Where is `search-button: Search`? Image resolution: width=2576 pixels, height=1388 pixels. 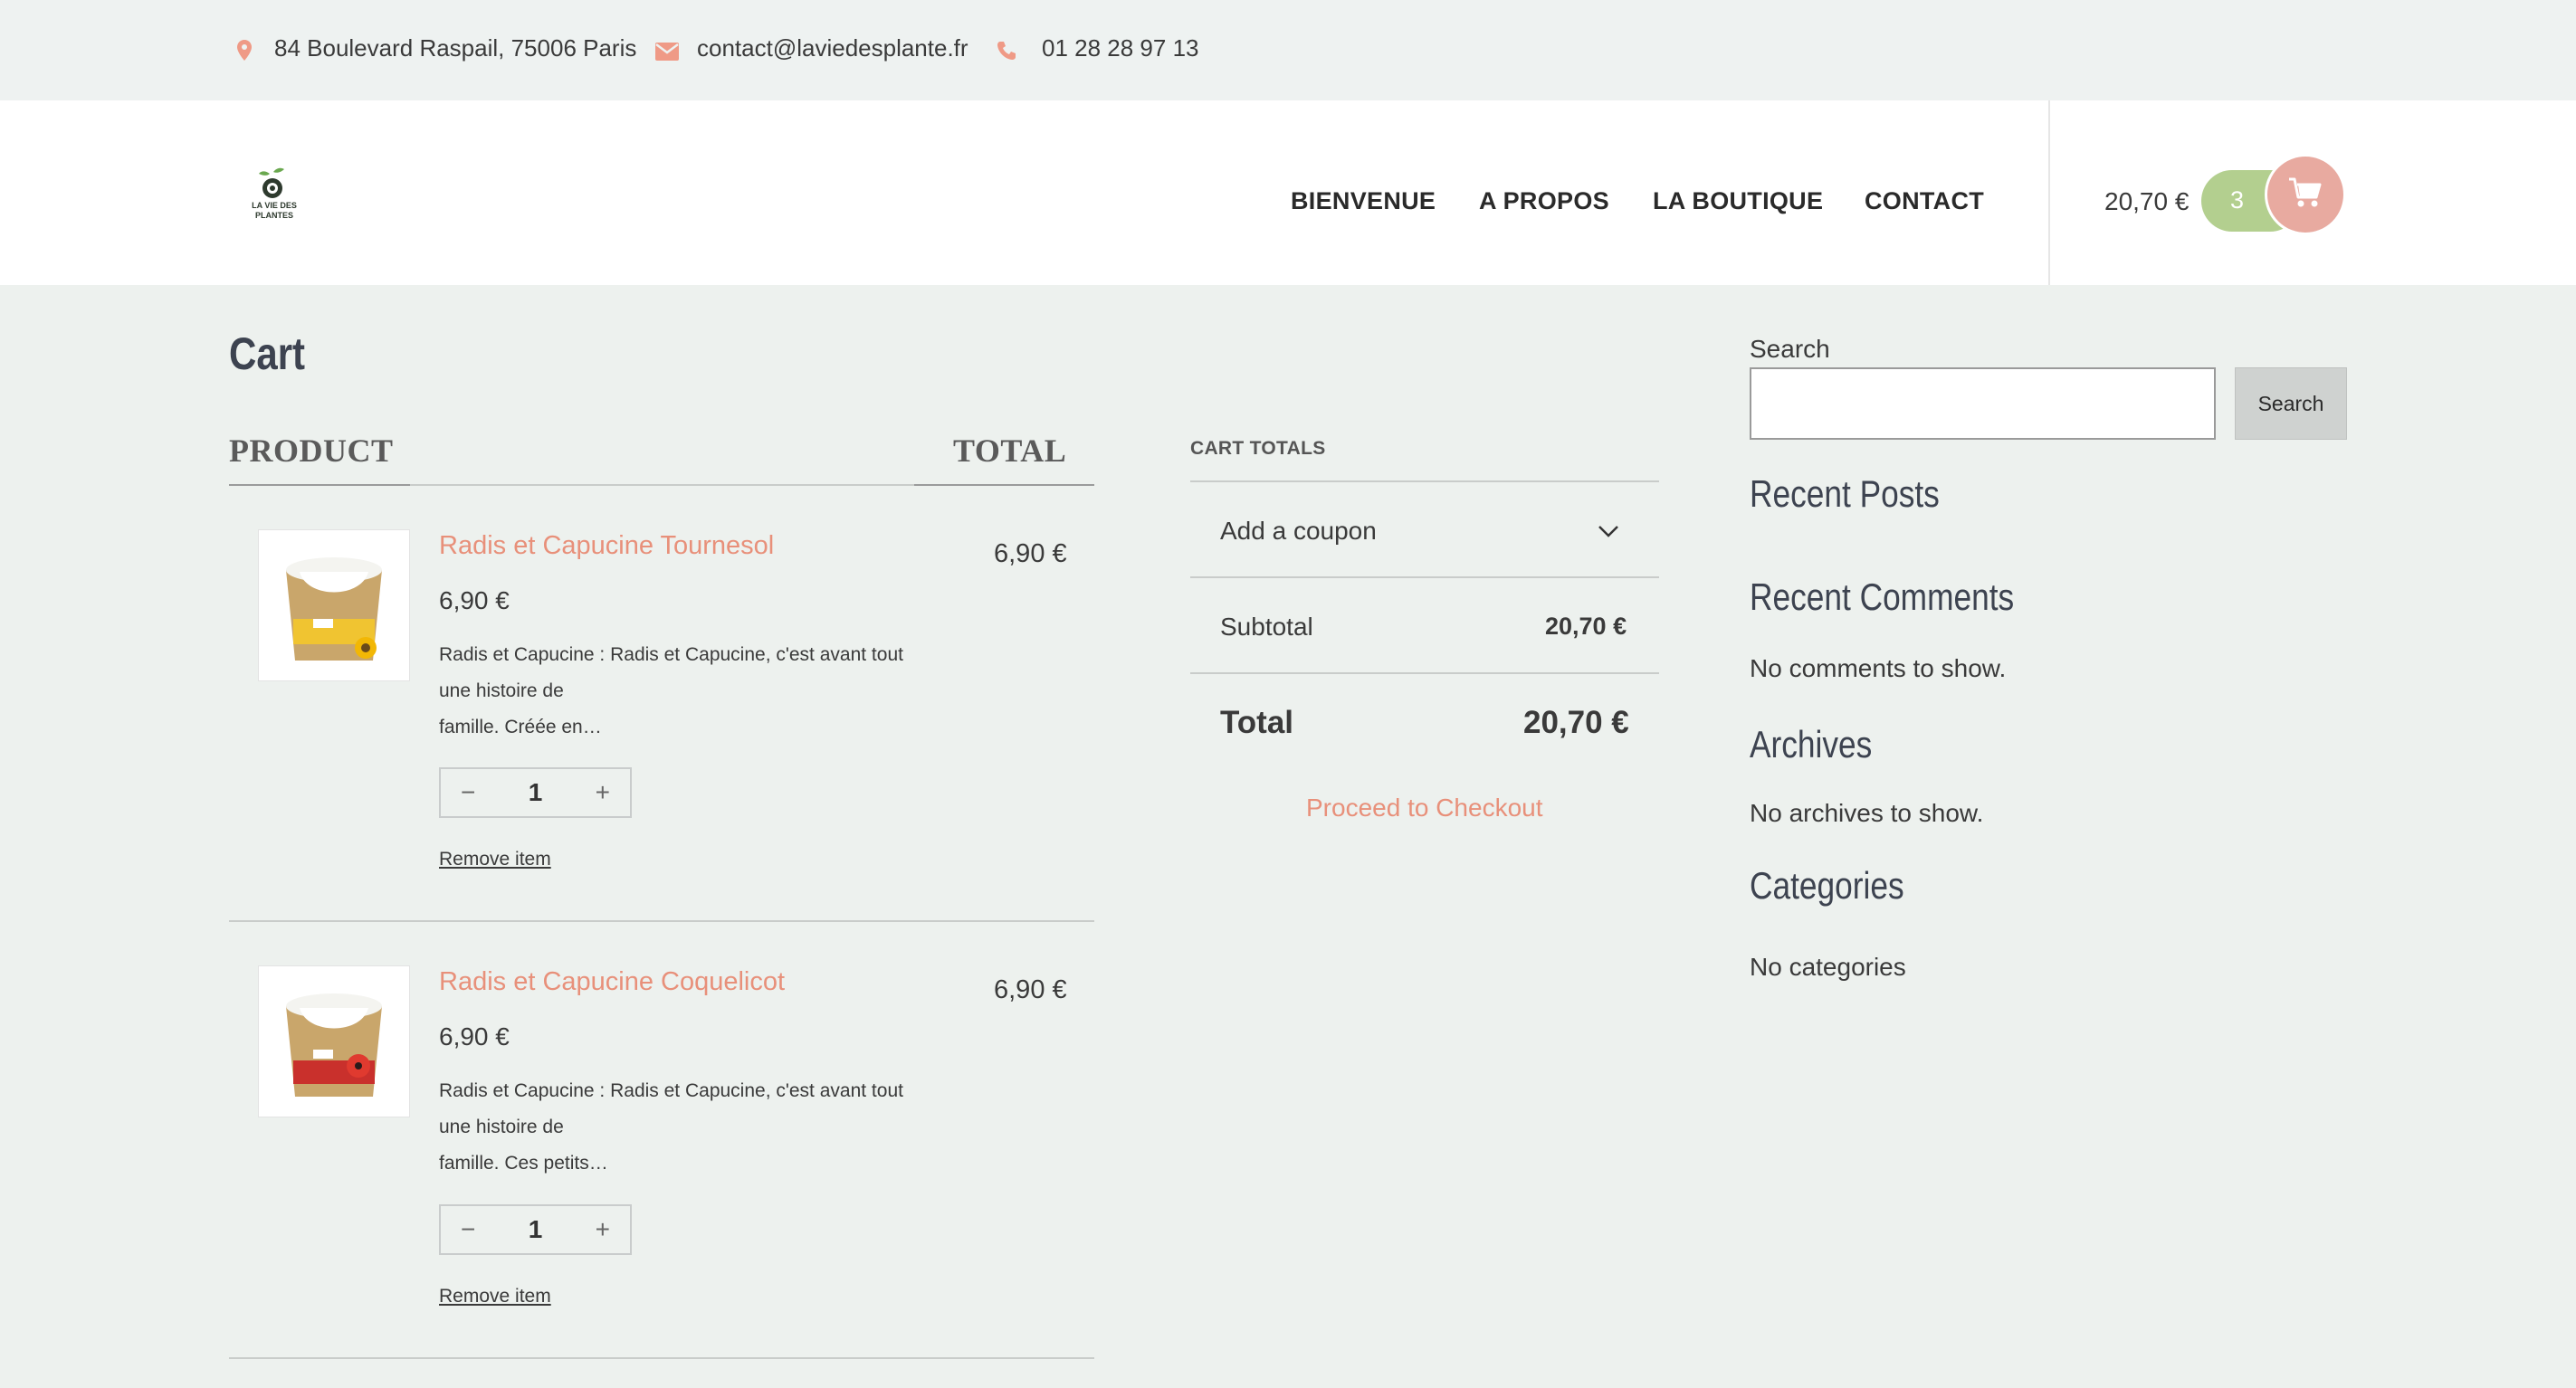 search-button: Search is located at coordinates (2291, 403).